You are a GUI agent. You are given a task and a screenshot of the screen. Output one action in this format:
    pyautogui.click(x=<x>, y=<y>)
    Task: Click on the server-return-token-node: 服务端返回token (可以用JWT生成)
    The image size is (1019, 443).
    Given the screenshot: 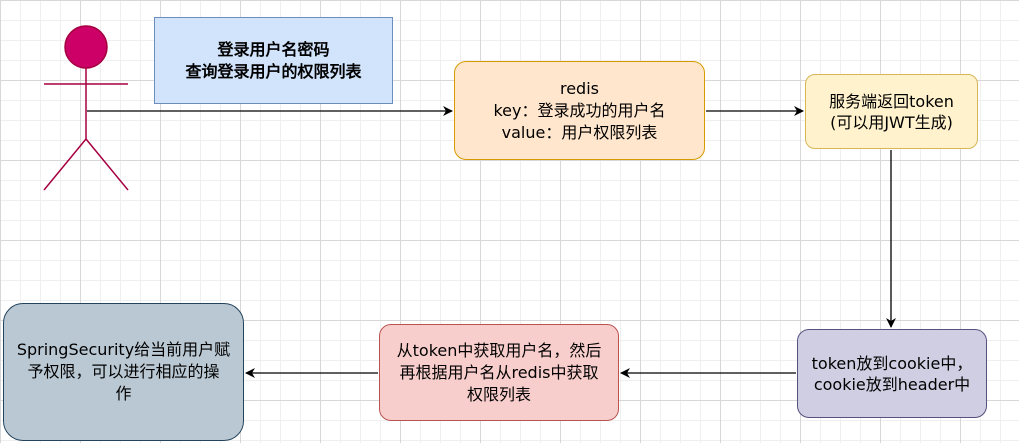 What is the action you would take?
    pyautogui.click(x=891, y=111)
    